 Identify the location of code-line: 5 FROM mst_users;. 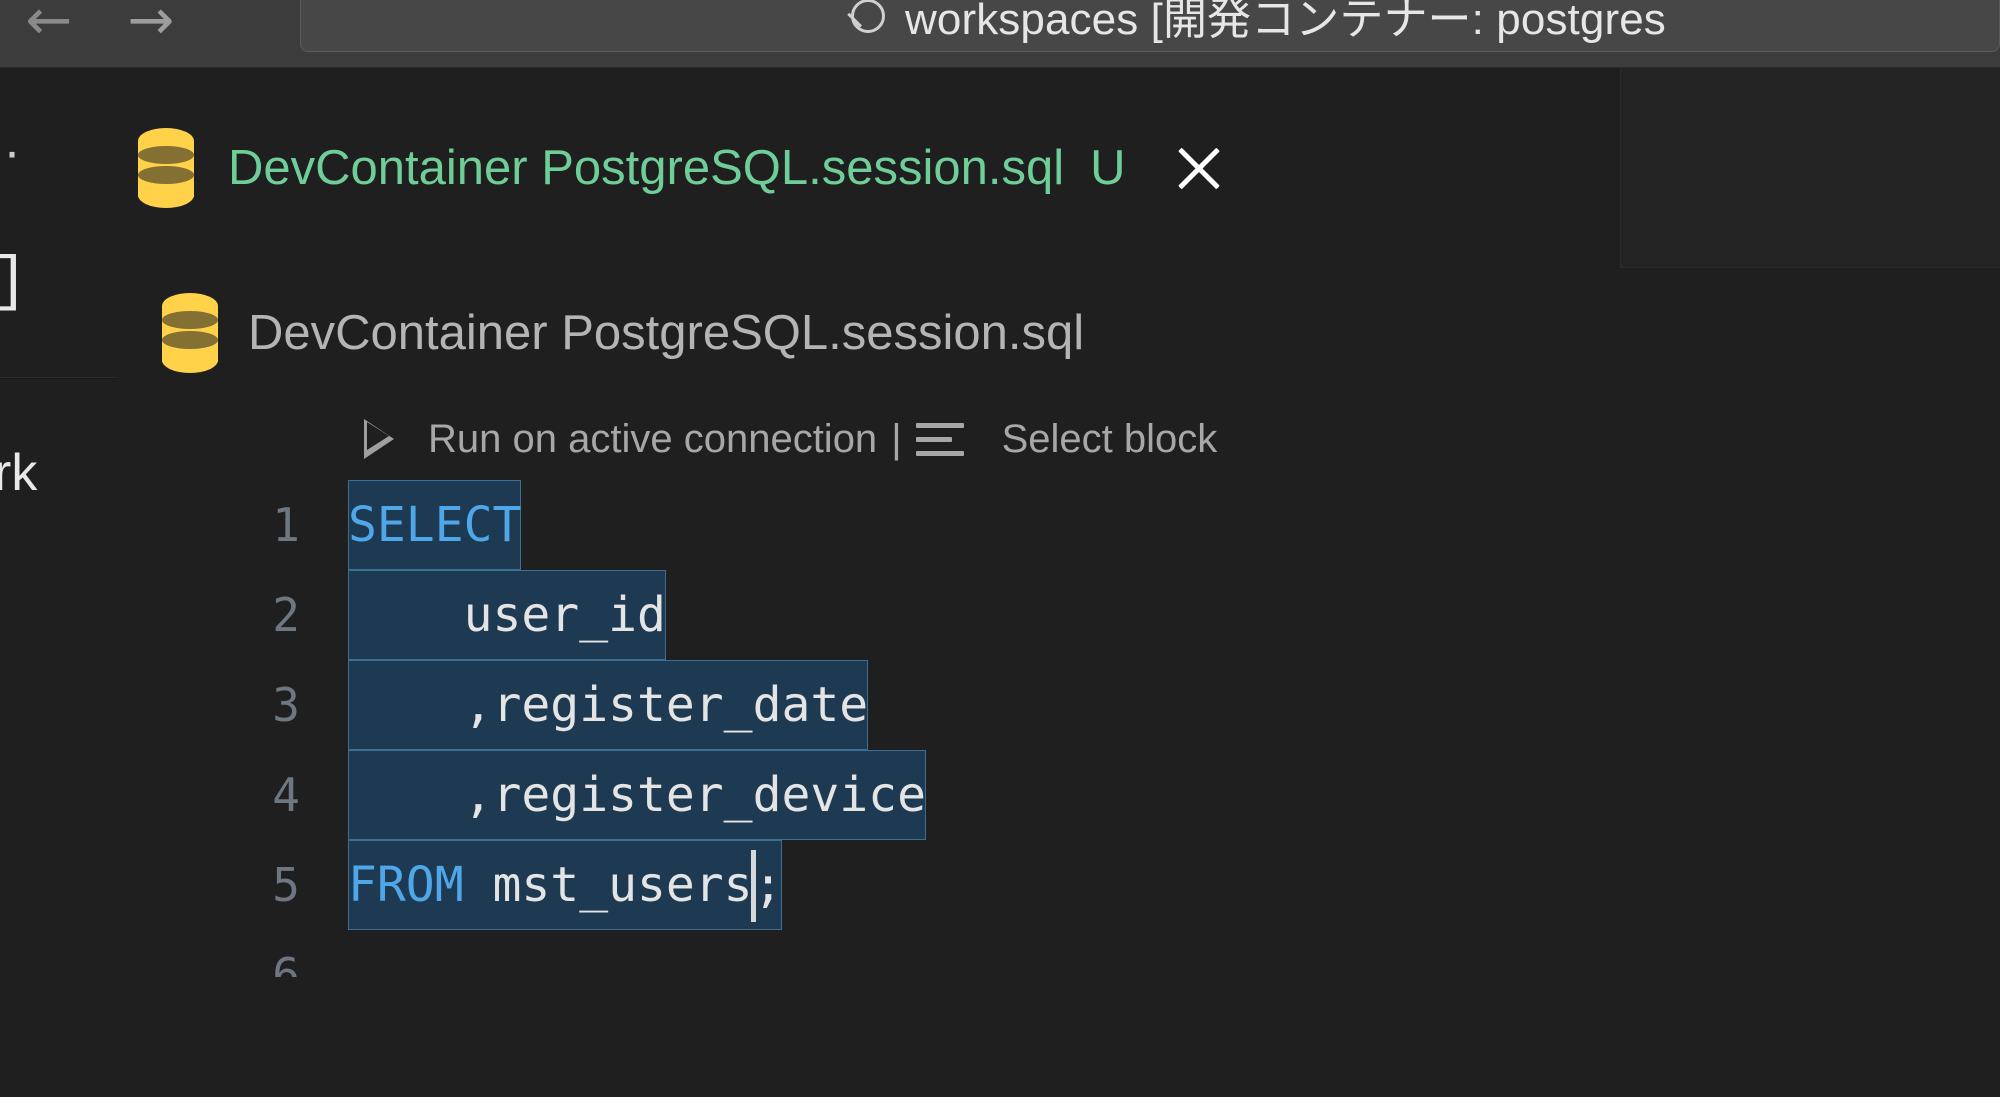
(1058, 885).